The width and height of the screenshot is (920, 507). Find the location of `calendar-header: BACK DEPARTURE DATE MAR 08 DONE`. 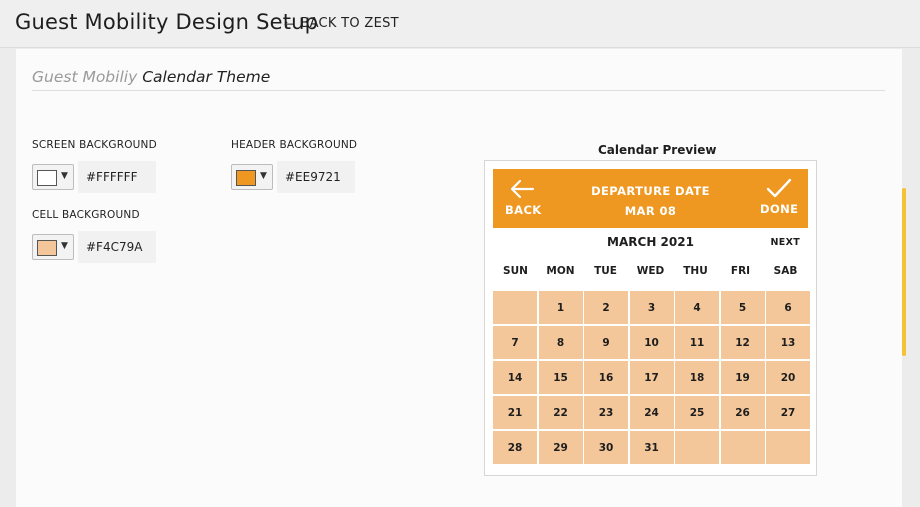

calendar-header: BACK DEPARTURE DATE MAR 08 DONE is located at coordinates (650, 198).